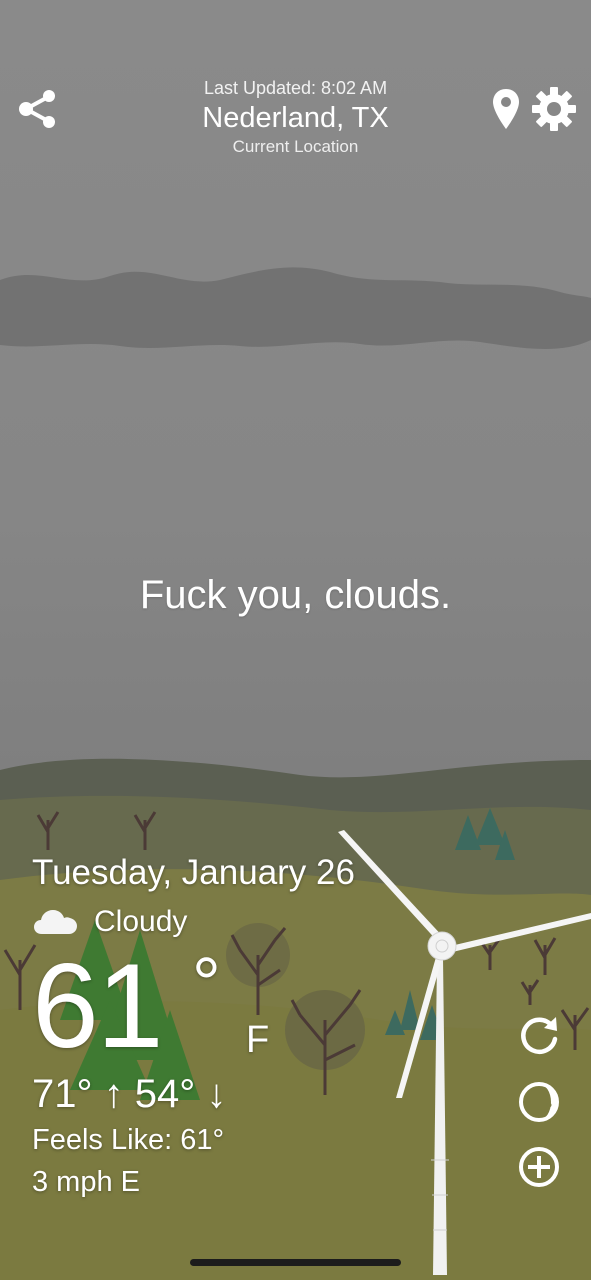 This screenshot has height=1280, width=591. I want to click on wind-text: 3 mph E, so click(86, 1182).